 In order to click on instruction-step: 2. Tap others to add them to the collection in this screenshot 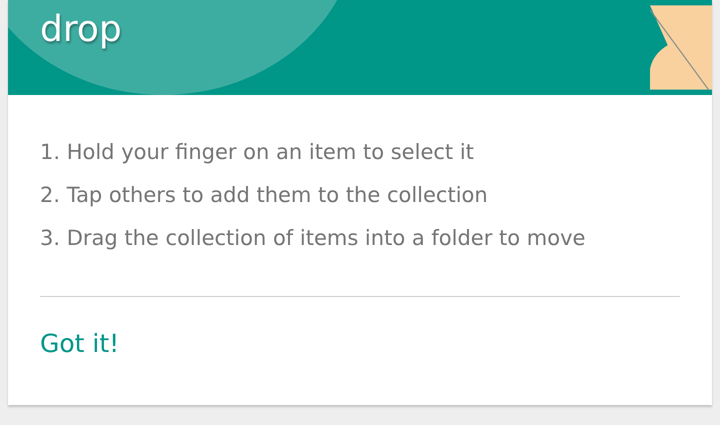, I will do `click(360, 195)`.